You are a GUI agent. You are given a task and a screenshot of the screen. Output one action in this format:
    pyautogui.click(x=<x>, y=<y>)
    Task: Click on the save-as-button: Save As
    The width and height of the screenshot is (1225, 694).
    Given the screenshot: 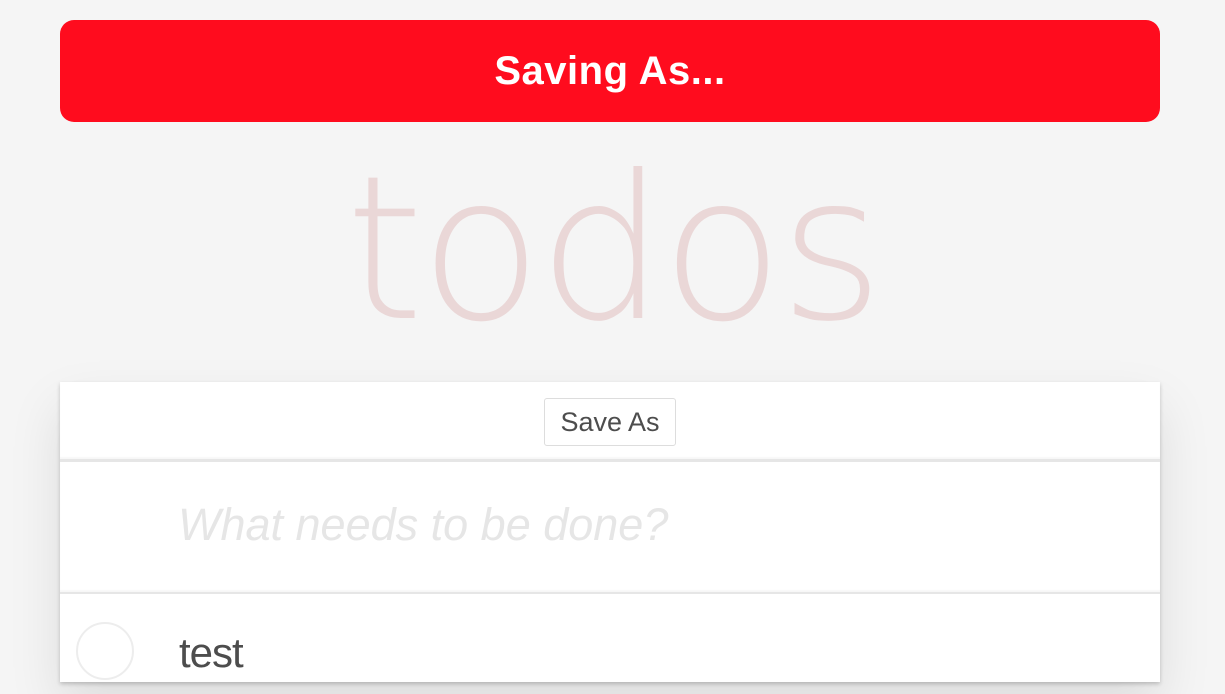 What is the action you would take?
    pyautogui.click(x=610, y=422)
    